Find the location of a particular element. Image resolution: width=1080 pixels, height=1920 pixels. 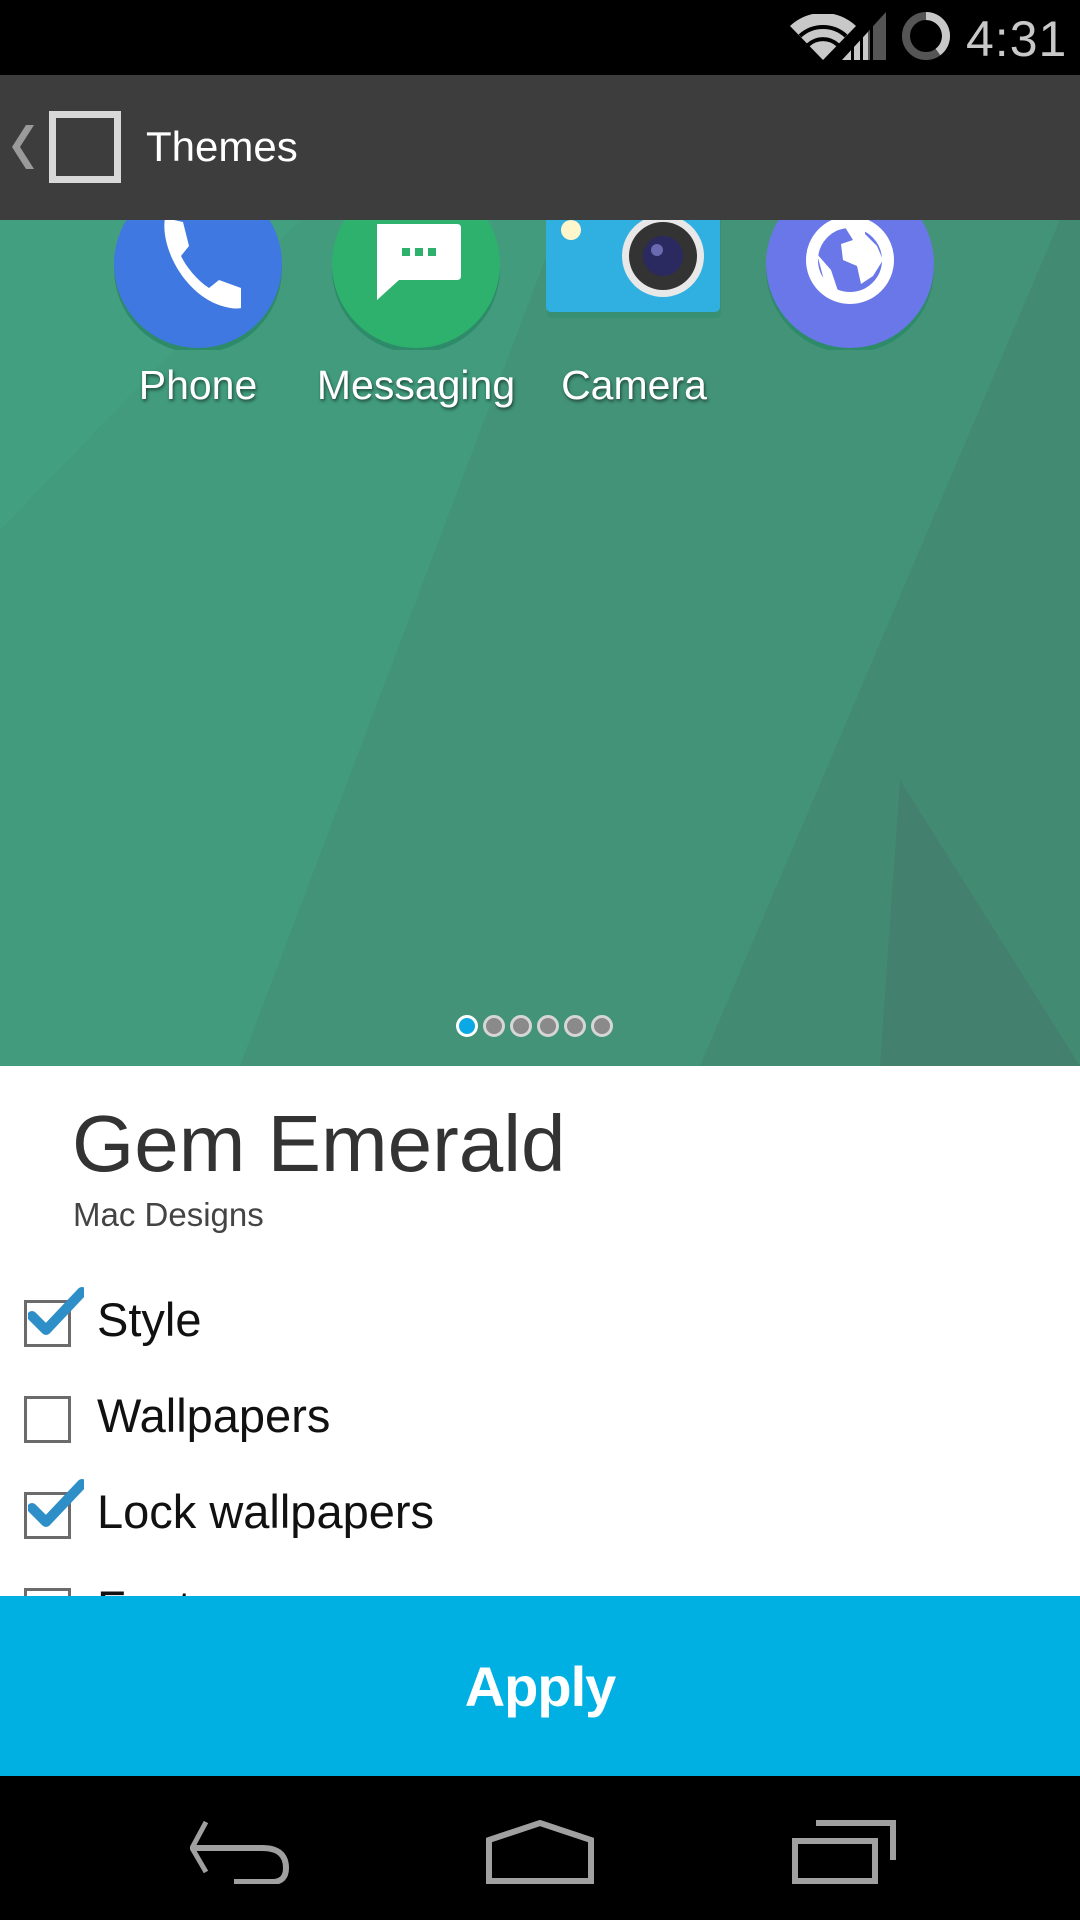

checkbox-label: Lock wallpapers is located at coordinates (266, 1511).